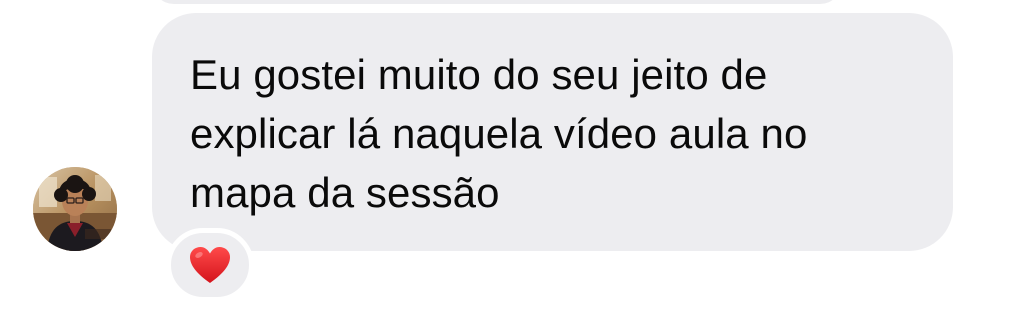  I want to click on red-heart-icon, so click(210, 265).